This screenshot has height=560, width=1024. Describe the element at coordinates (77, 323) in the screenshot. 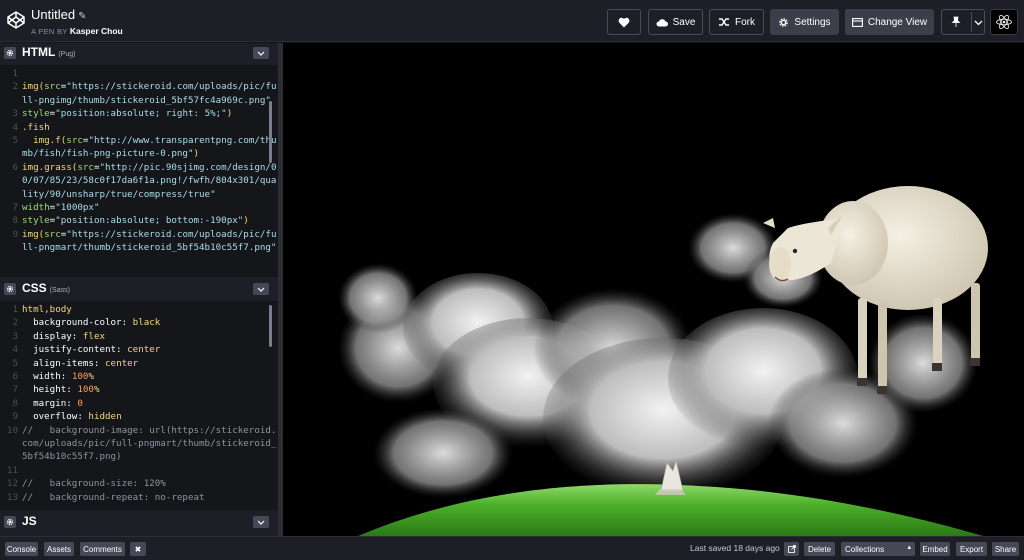

I see `code-token: background-color:` at that location.